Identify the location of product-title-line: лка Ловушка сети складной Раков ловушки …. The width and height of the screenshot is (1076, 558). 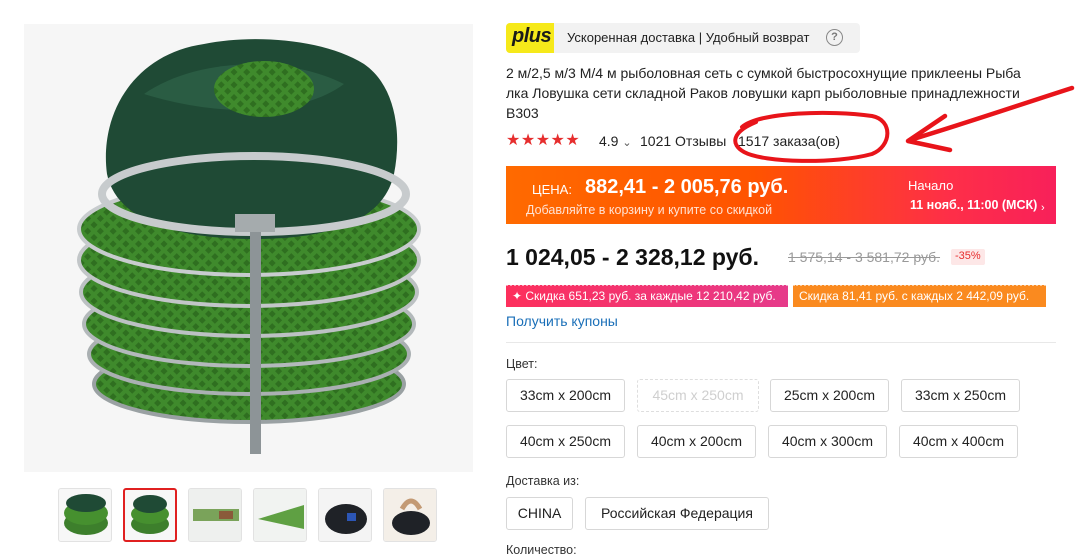
(763, 93).